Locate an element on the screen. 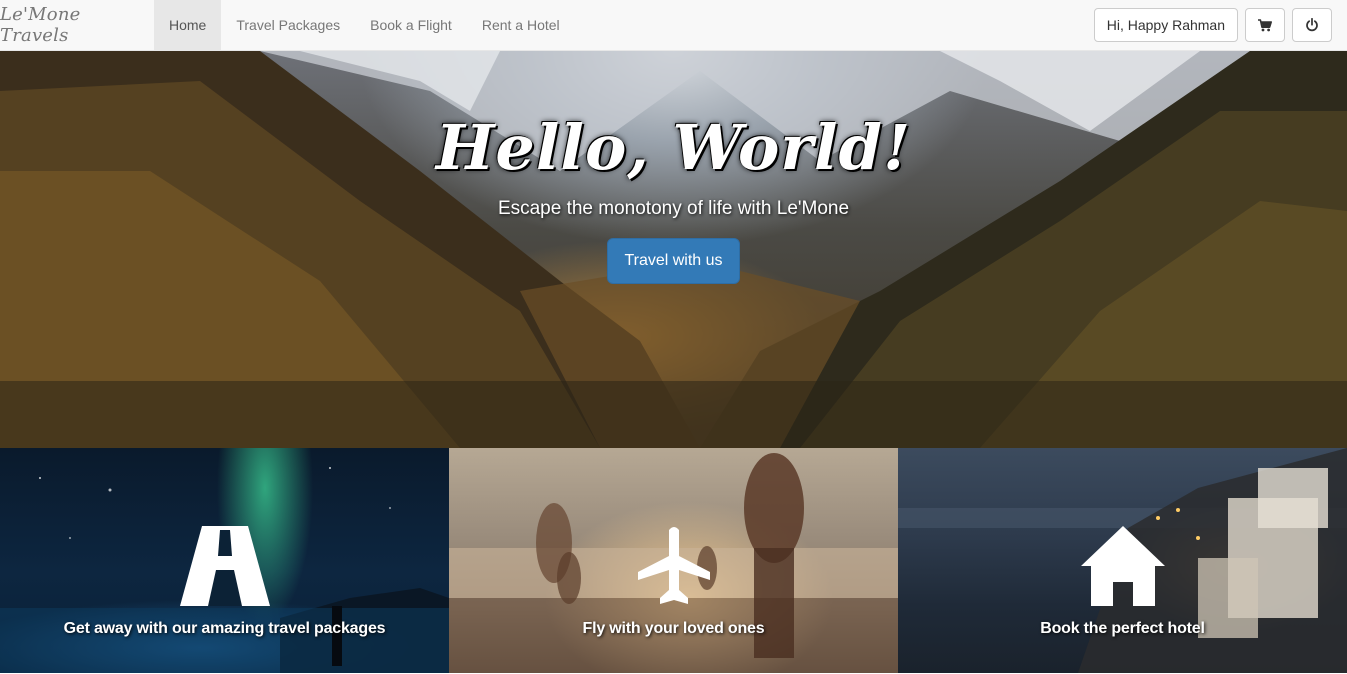  tile-book-flight: Fly with your loved ones is located at coordinates (673, 560).